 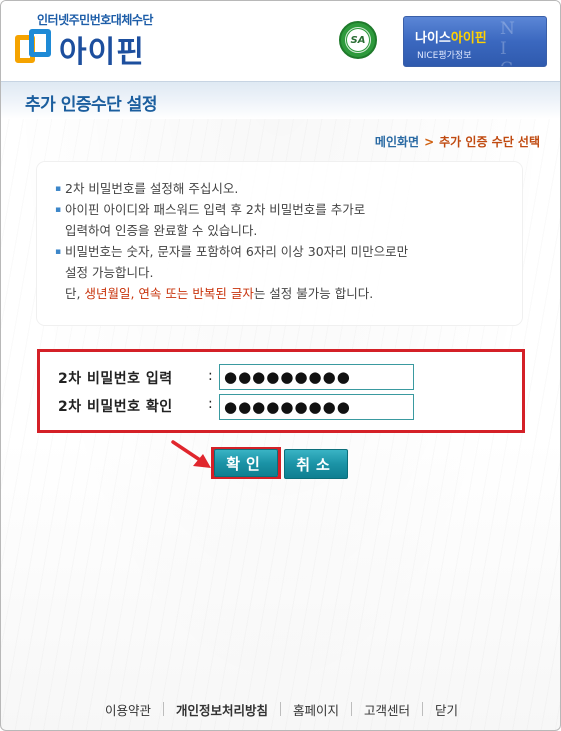 I want to click on instruction-item: ▪ 2차 비밀번호를 설정해 주십시오., so click(x=147, y=188).